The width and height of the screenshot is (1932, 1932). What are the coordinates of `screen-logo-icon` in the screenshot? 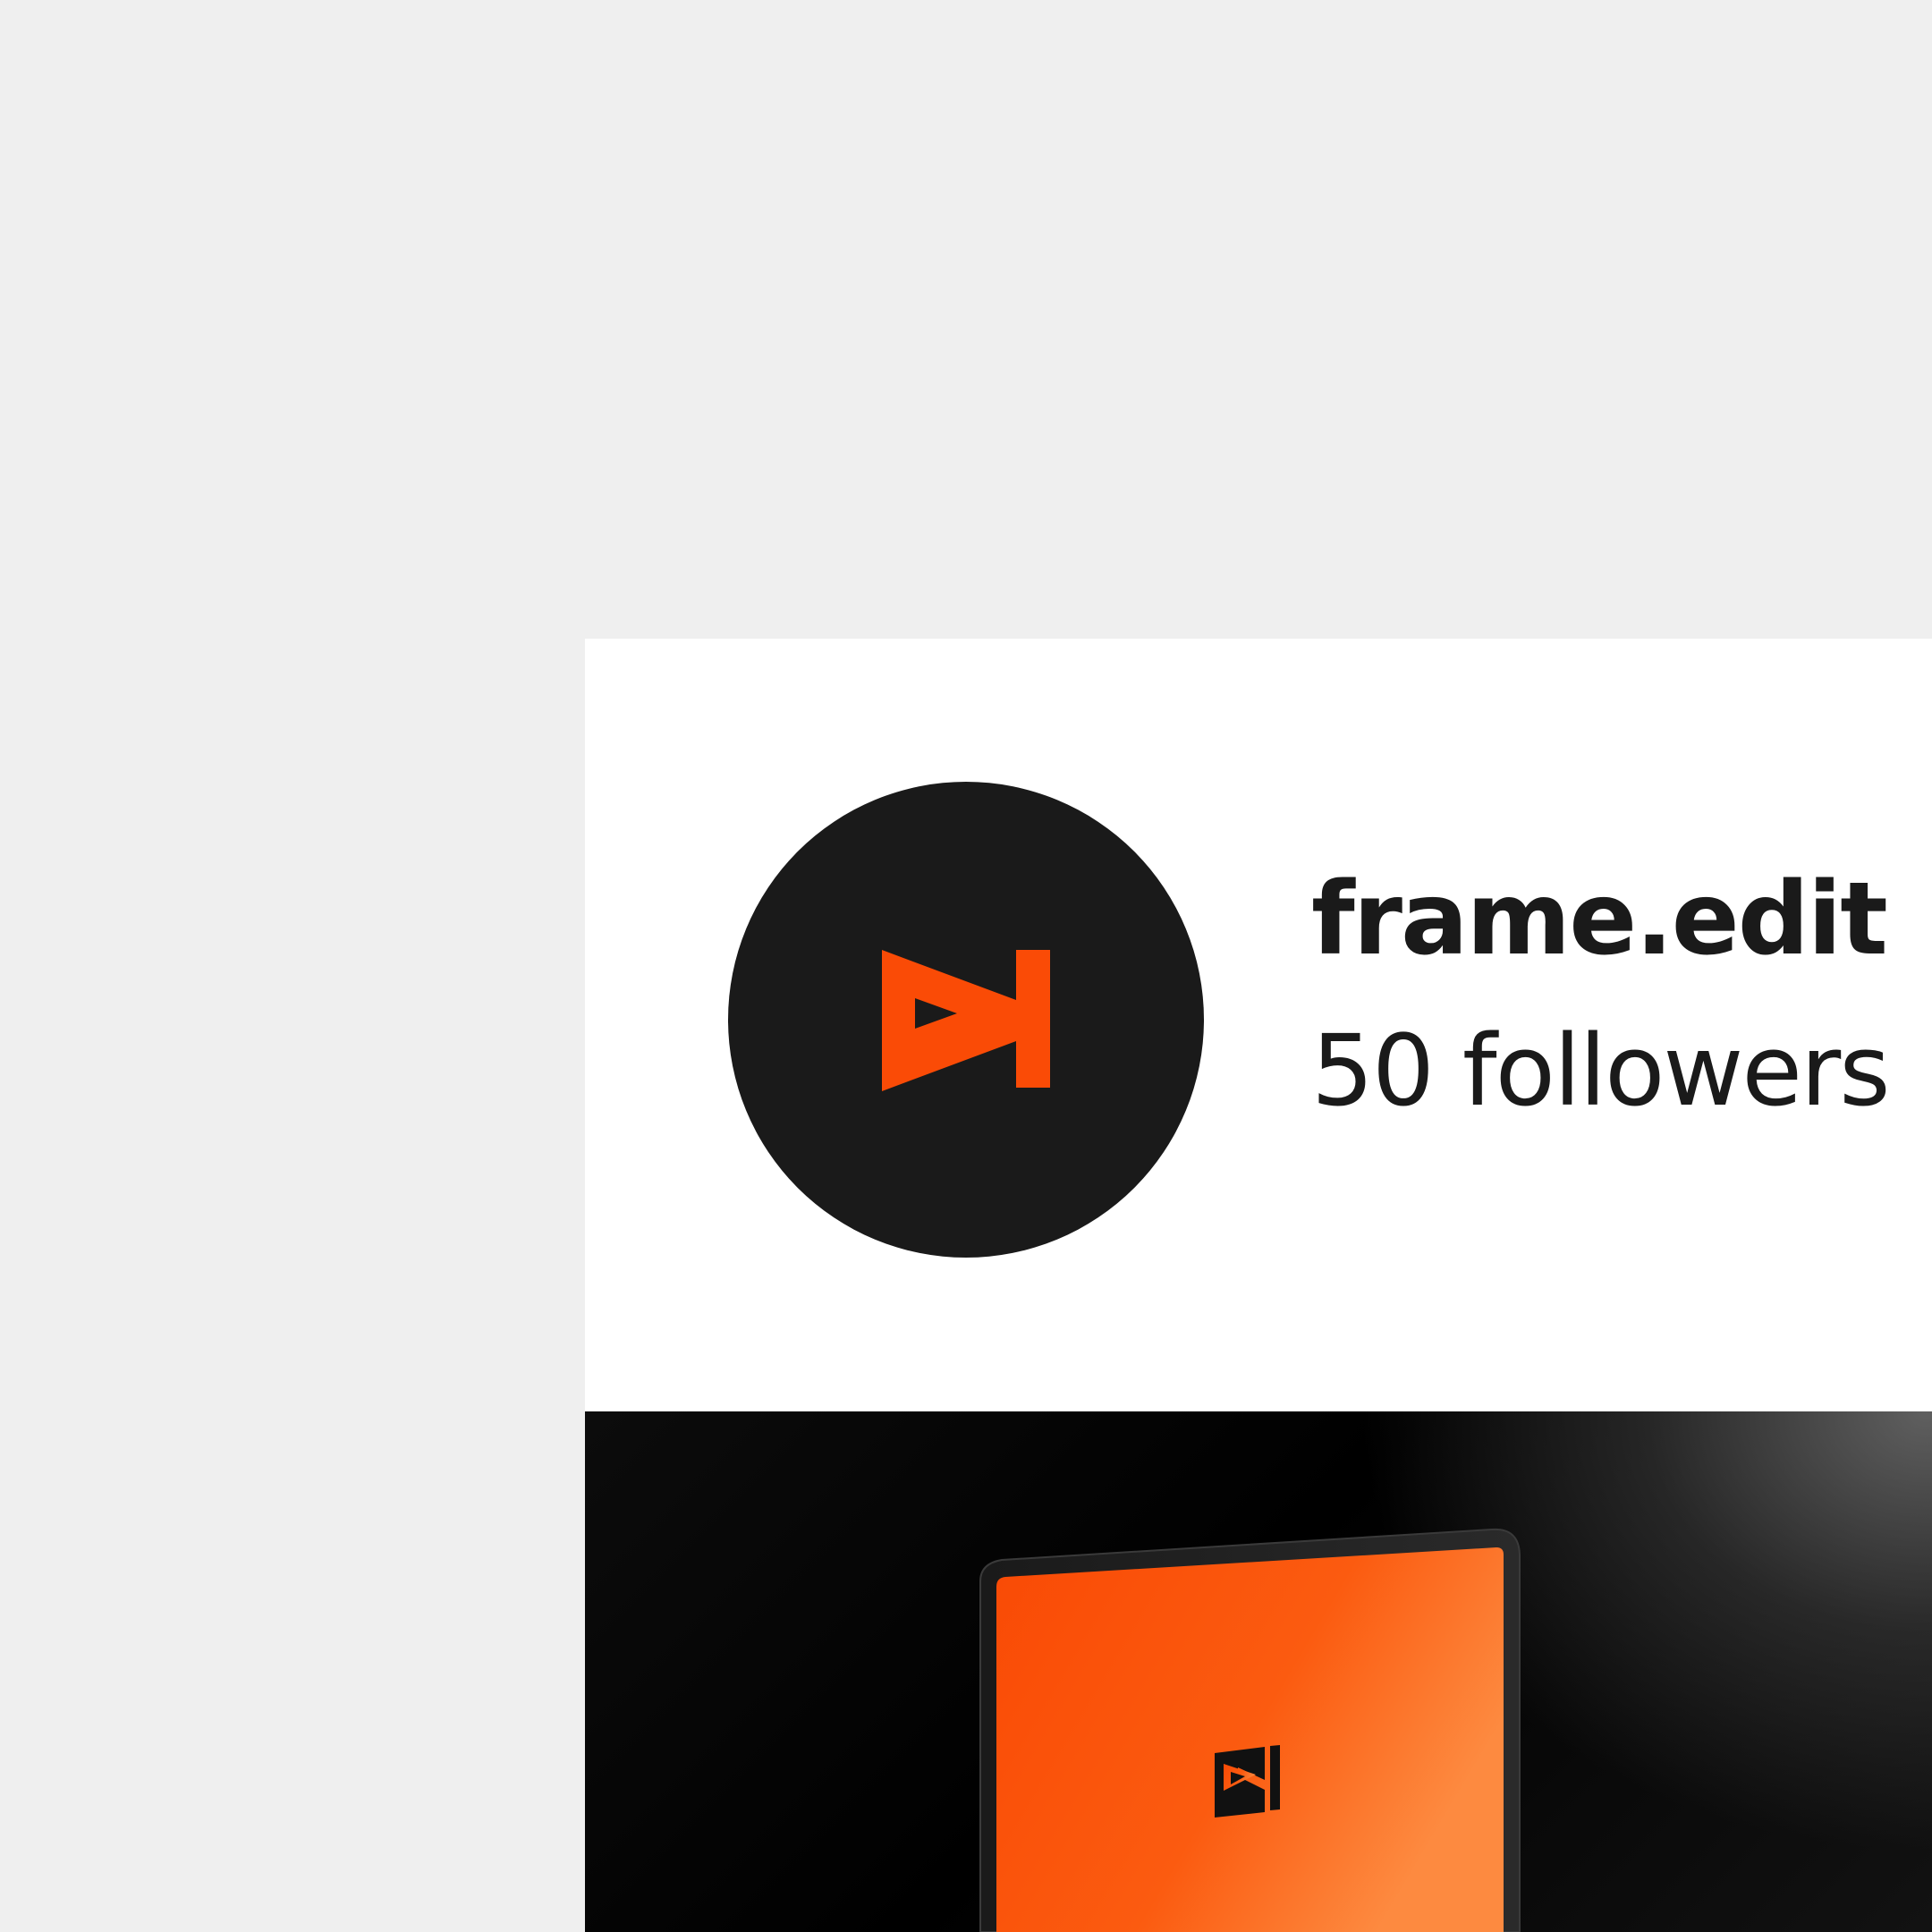 It's located at (1247, 1781).